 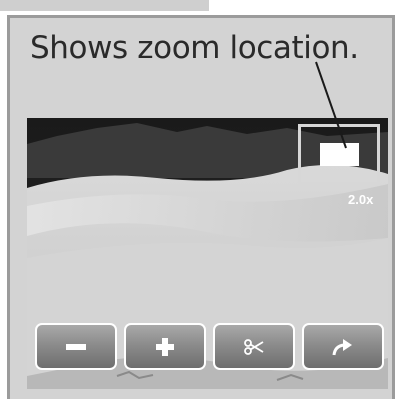 What do you see at coordinates (210, 346) in the screenshot?
I see `playback-toolbar` at bounding box center [210, 346].